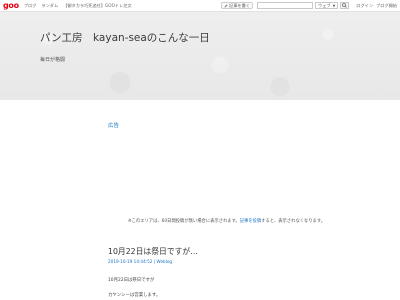  Describe the element at coordinates (140, 261) in the screenshot. I see `post-meta: 2019-10-19 14:44:52 | Weblog` at that location.